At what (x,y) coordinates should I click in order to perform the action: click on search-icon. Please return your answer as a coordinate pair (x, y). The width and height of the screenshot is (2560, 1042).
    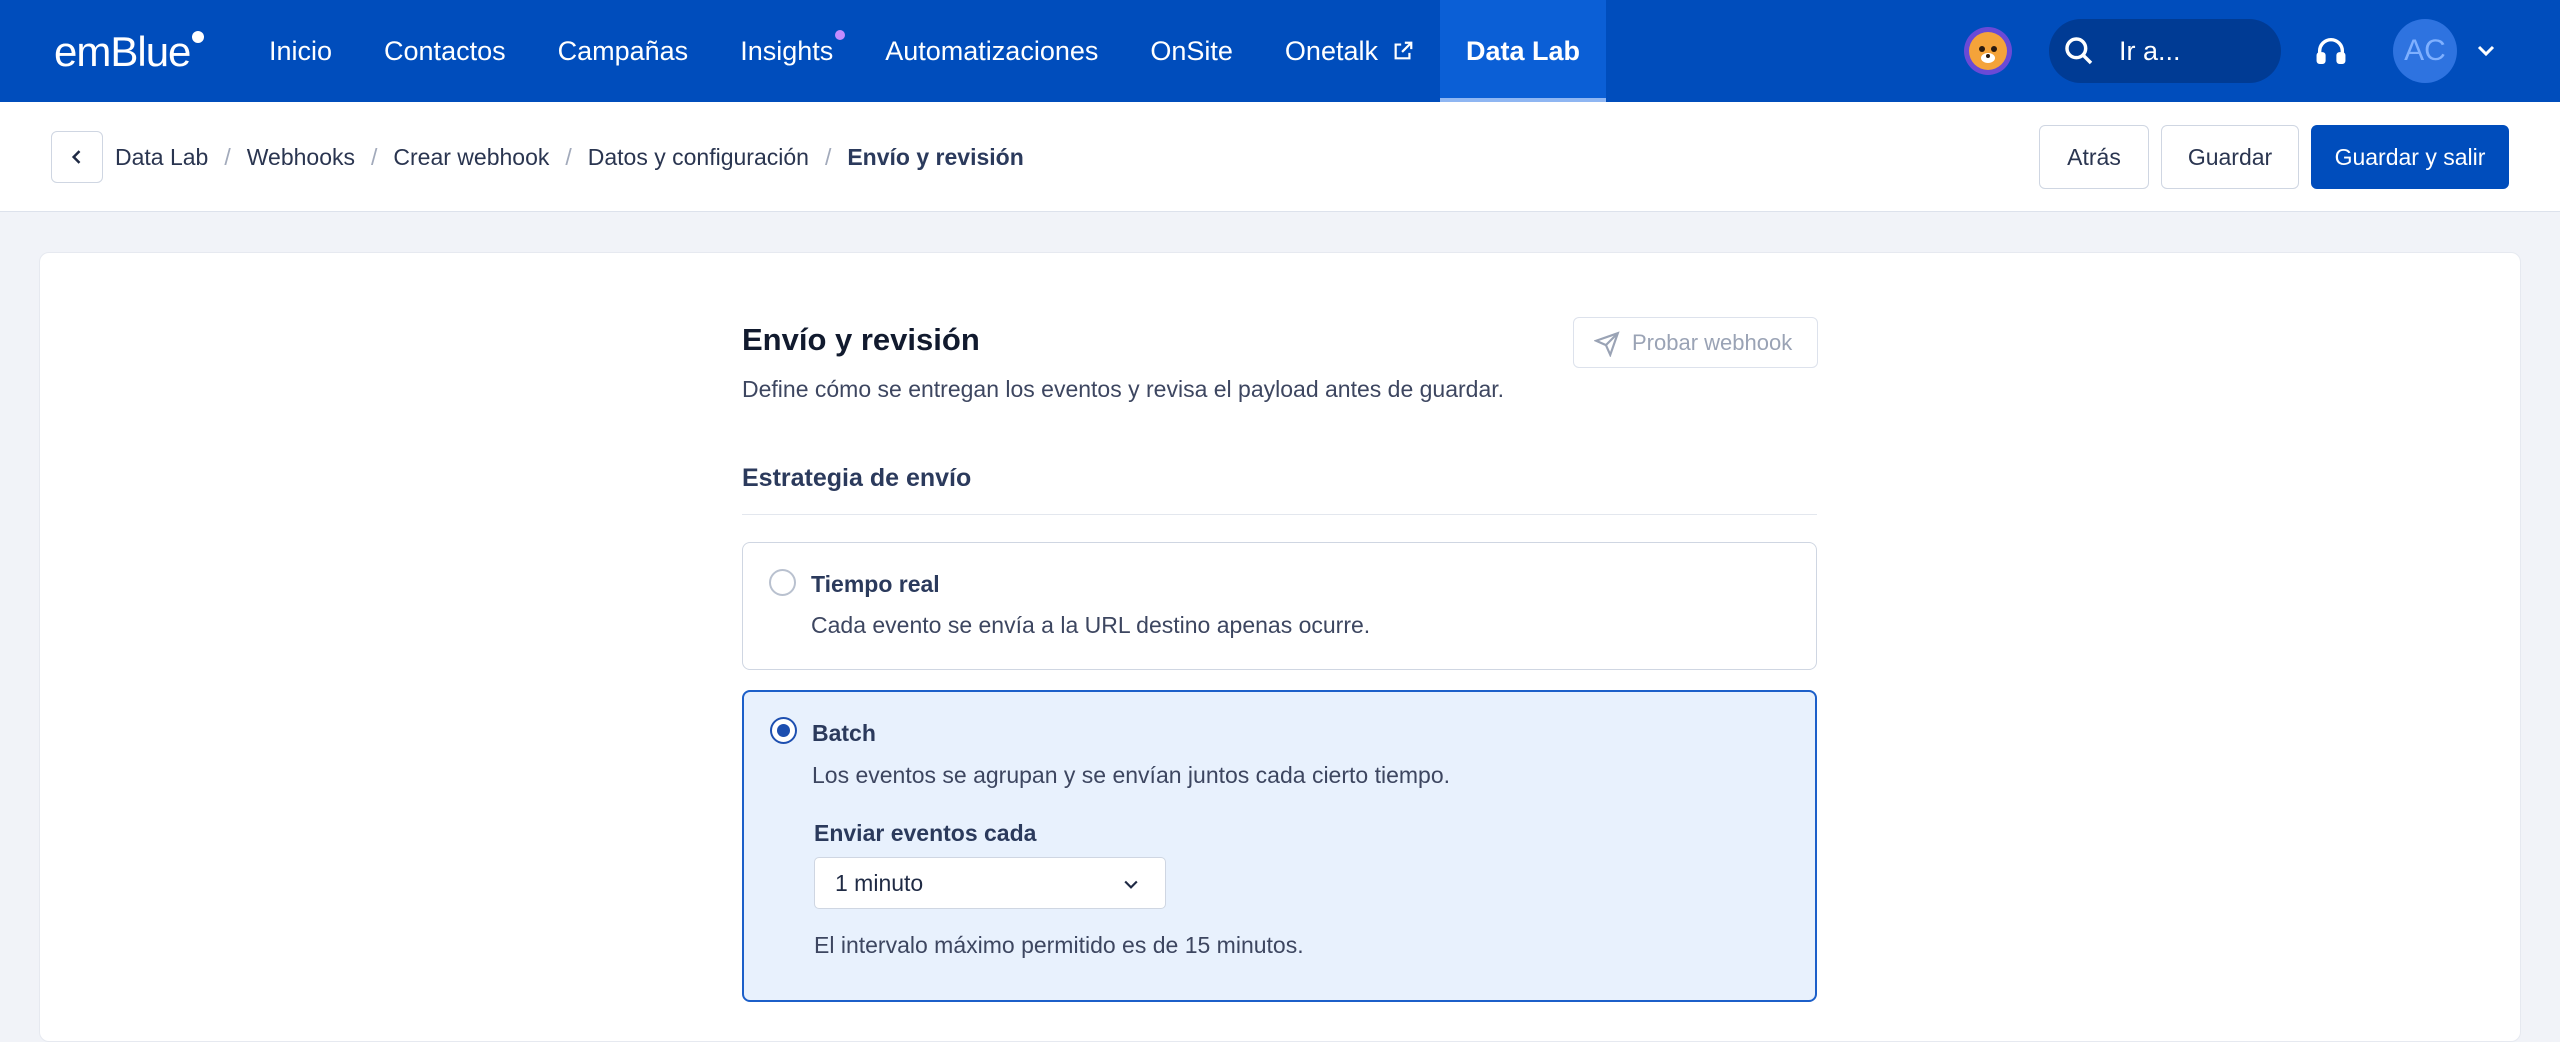
    Looking at the image, I should click on (2079, 51).